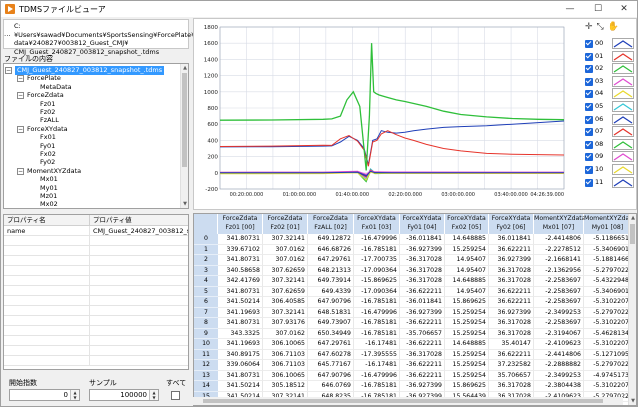 The height and width of the screenshot is (407, 638). What do you see at coordinates (408, 401) in the screenshot?
I see `grid-horizontal-scrollbar` at bounding box center [408, 401].